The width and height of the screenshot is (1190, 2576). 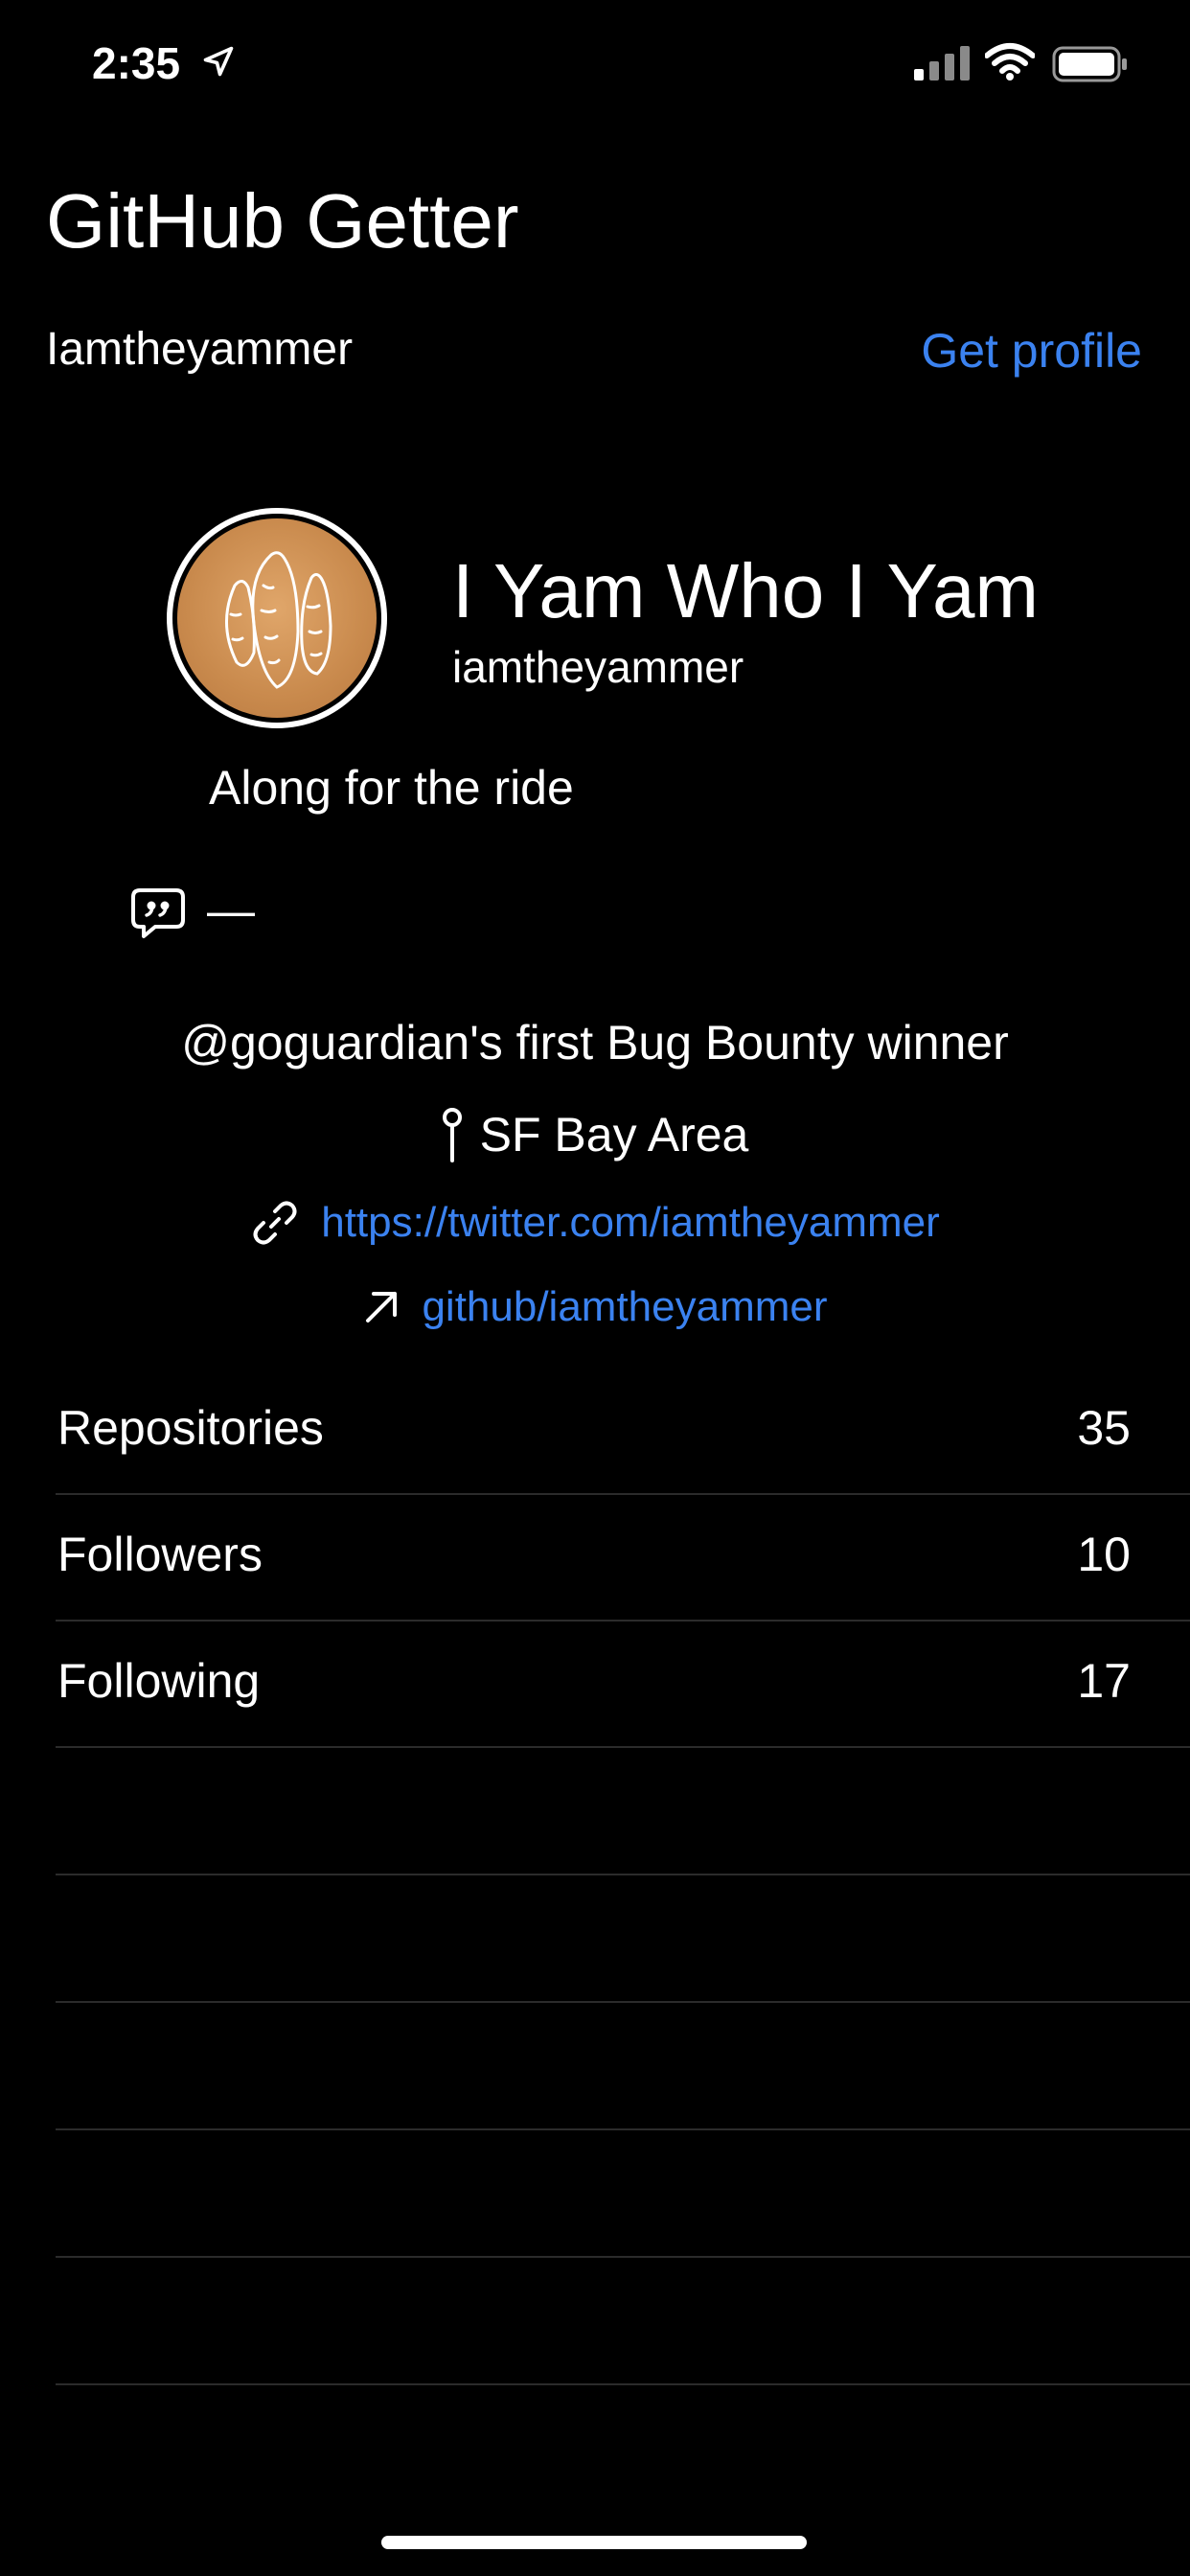 What do you see at coordinates (598, 667) in the screenshot?
I see `profile-handle: iamtheyammer` at bounding box center [598, 667].